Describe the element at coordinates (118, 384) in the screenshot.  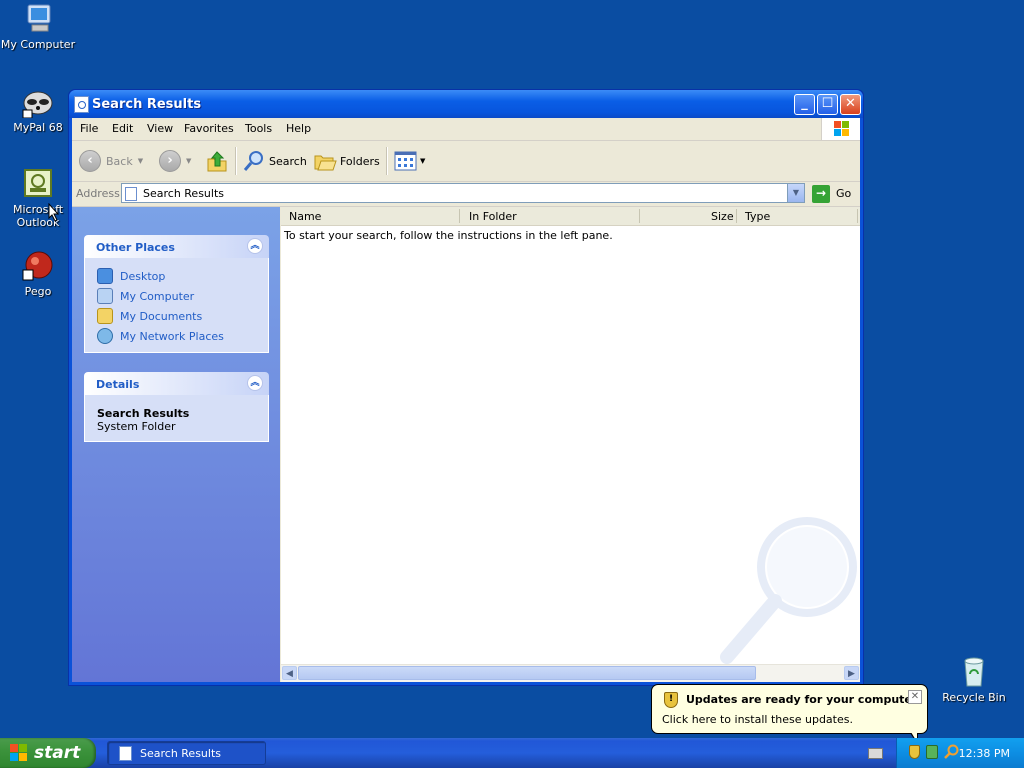
I see `details-title: Details` at that location.